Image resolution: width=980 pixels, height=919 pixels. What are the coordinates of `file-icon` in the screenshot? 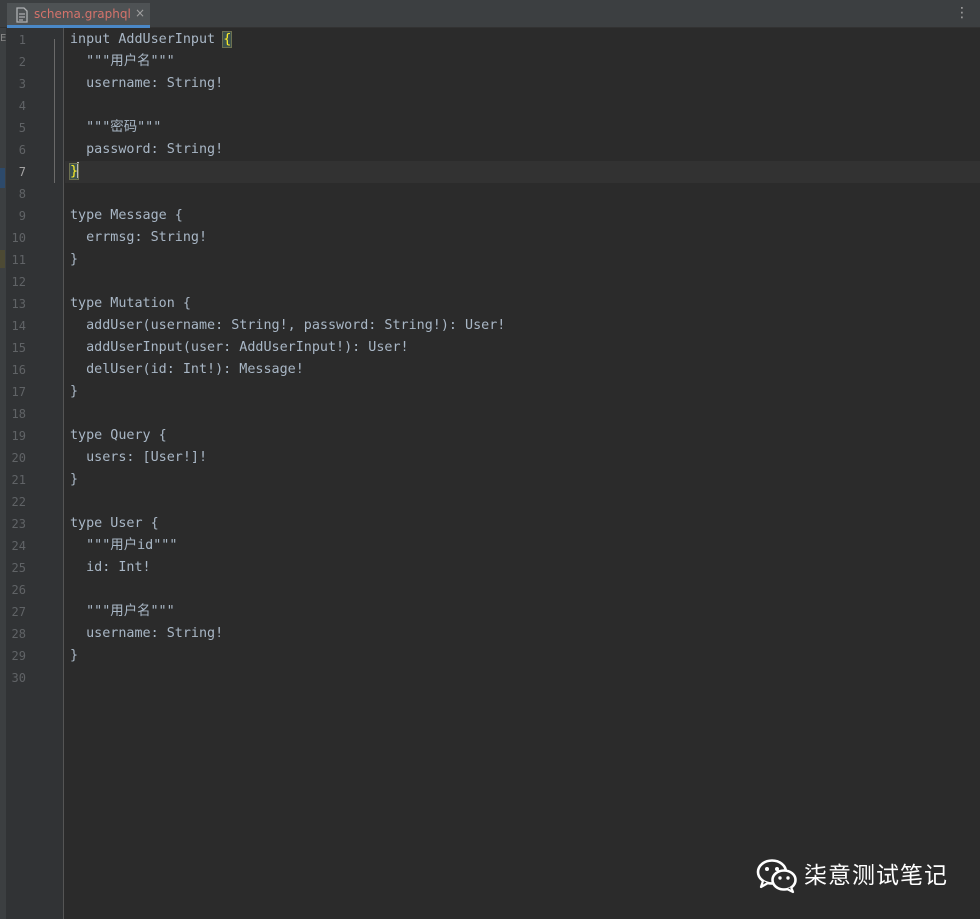 It's located at (22, 15).